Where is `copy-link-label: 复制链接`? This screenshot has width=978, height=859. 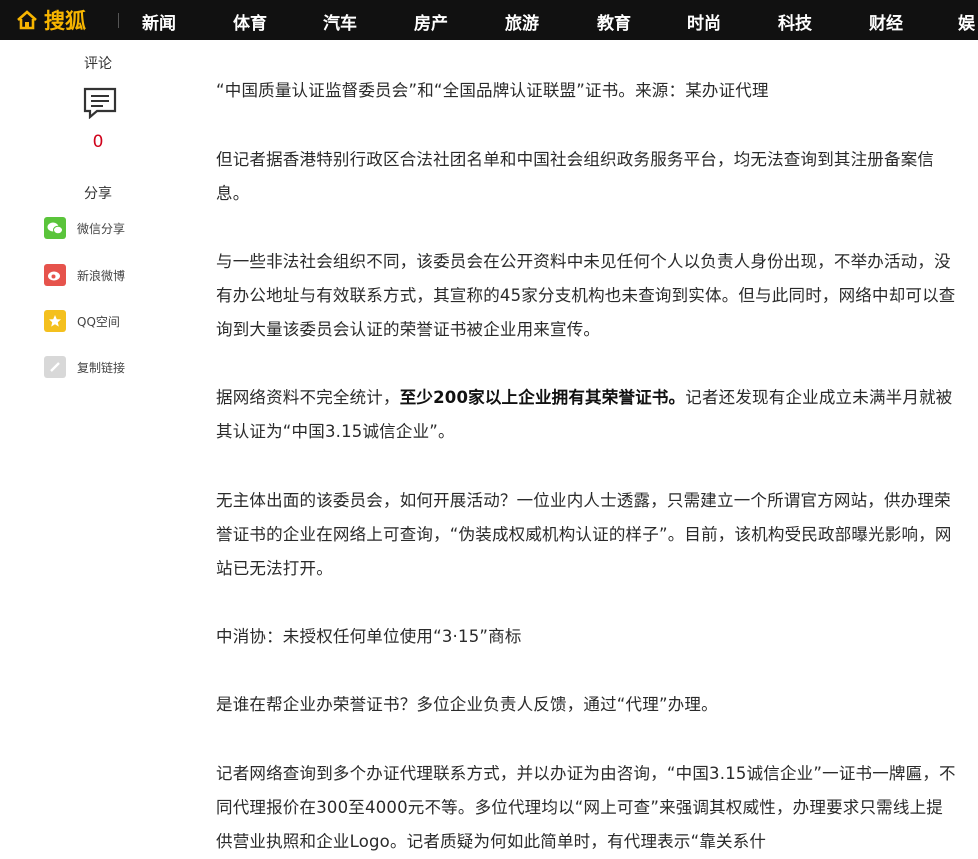 copy-link-label: 复制链接 is located at coordinates (101, 367).